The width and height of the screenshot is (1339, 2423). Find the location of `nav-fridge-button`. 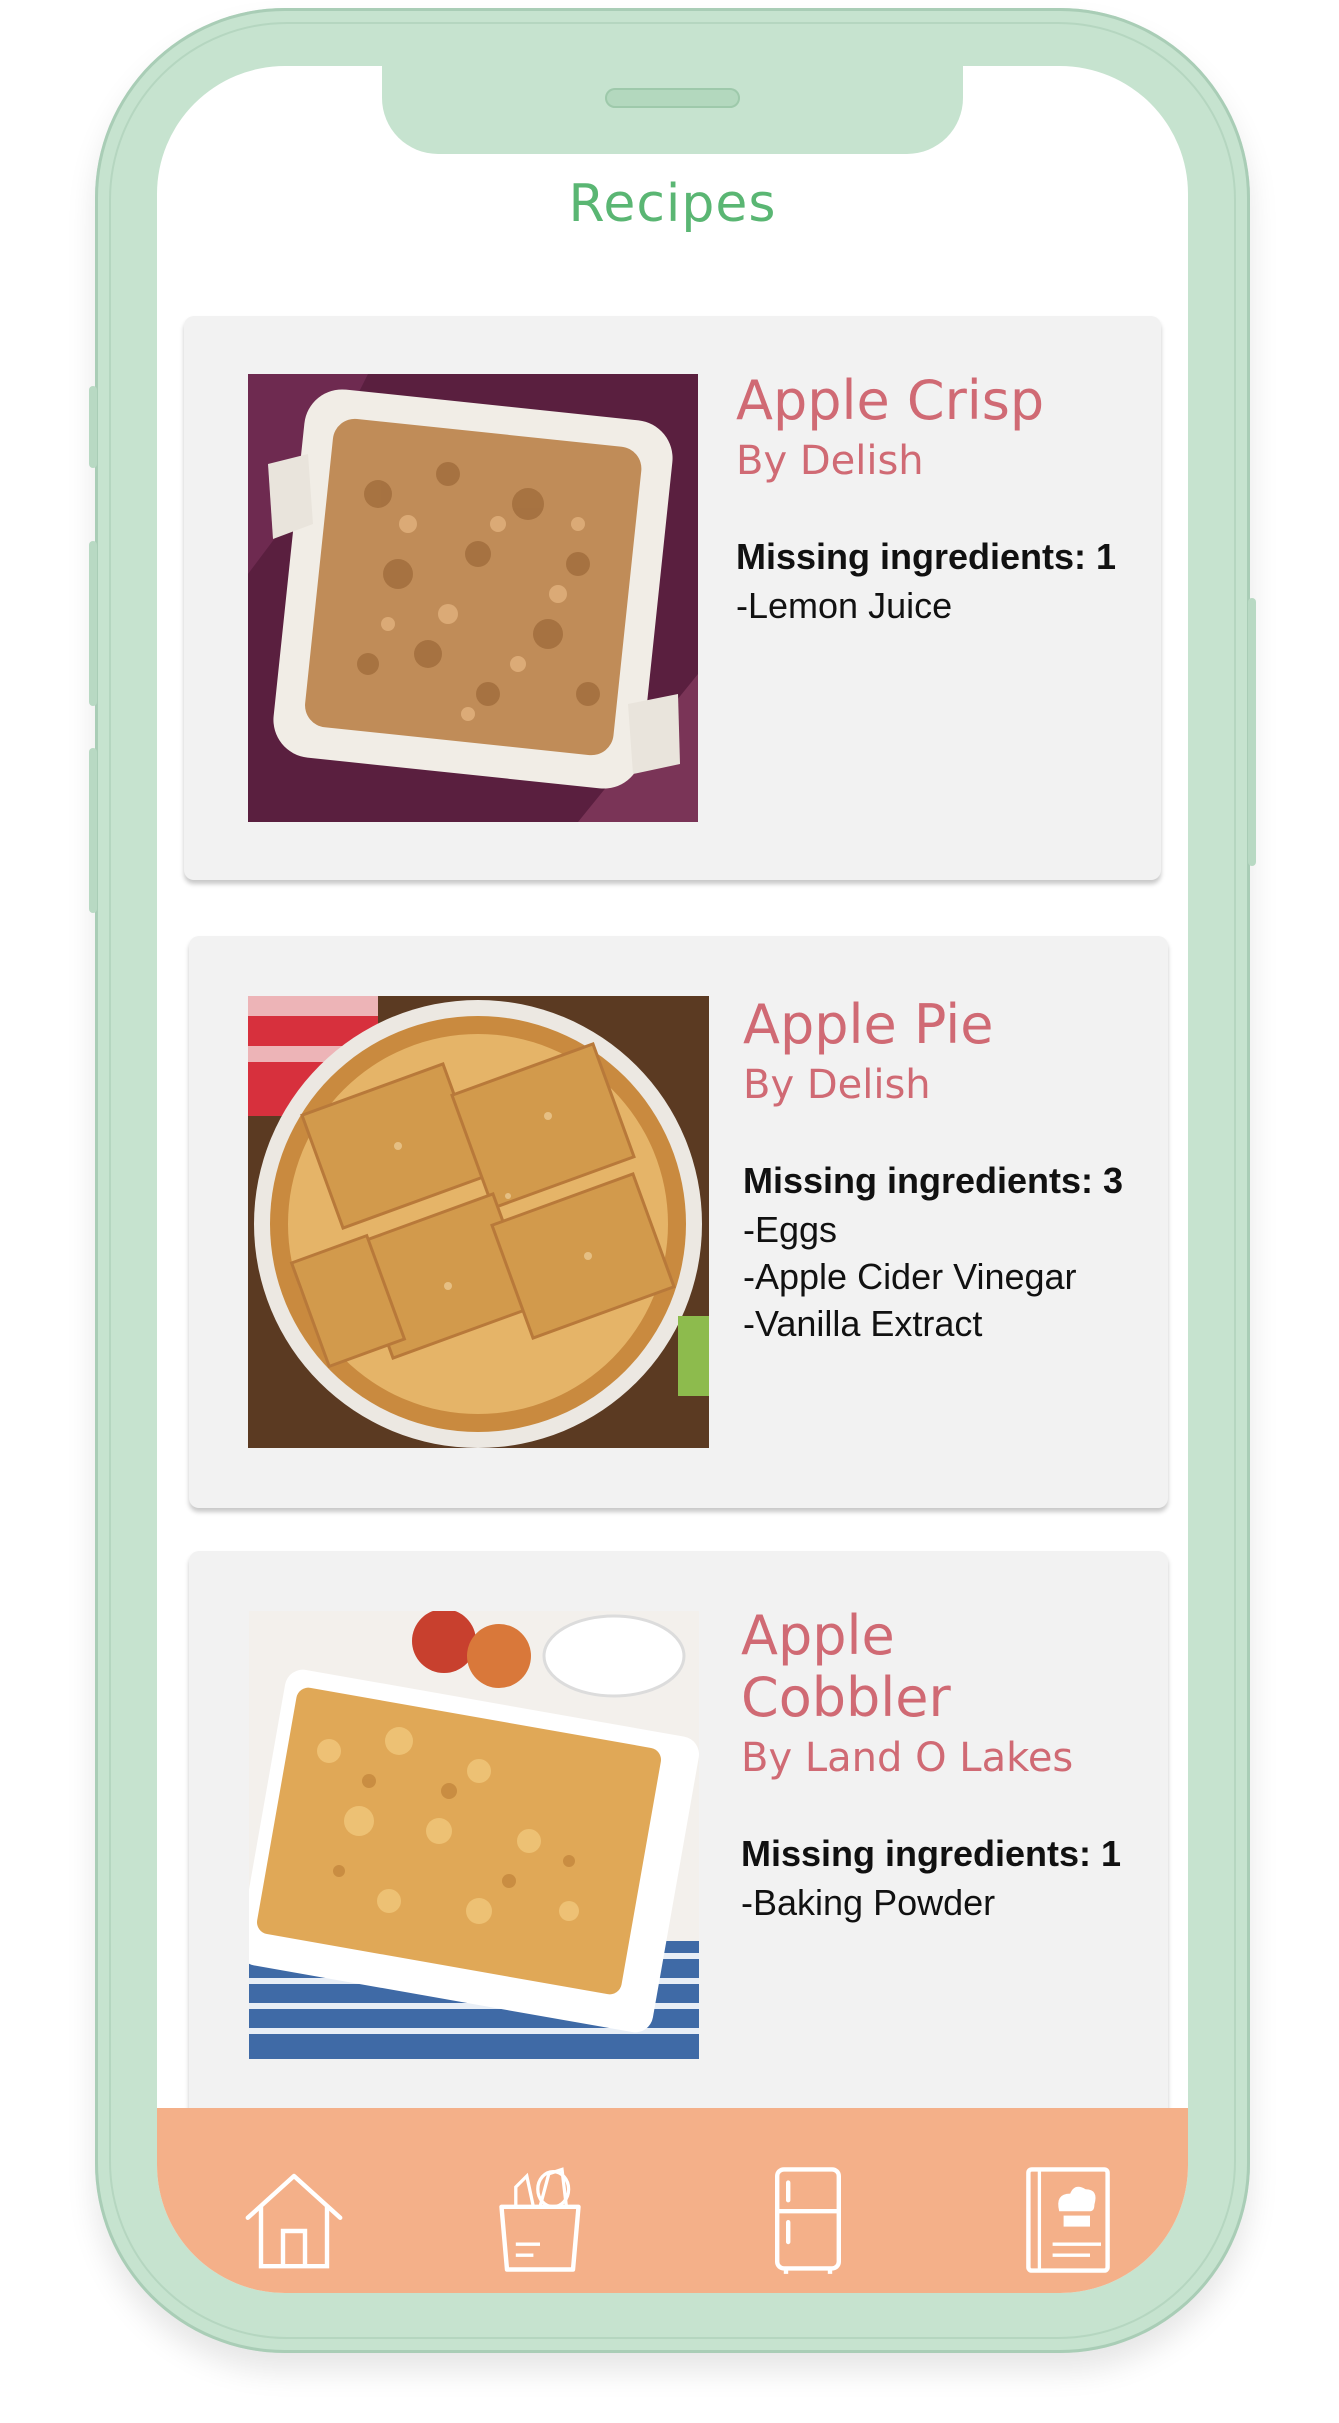

nav-fridge-button is located at coordinates (808, 2220).